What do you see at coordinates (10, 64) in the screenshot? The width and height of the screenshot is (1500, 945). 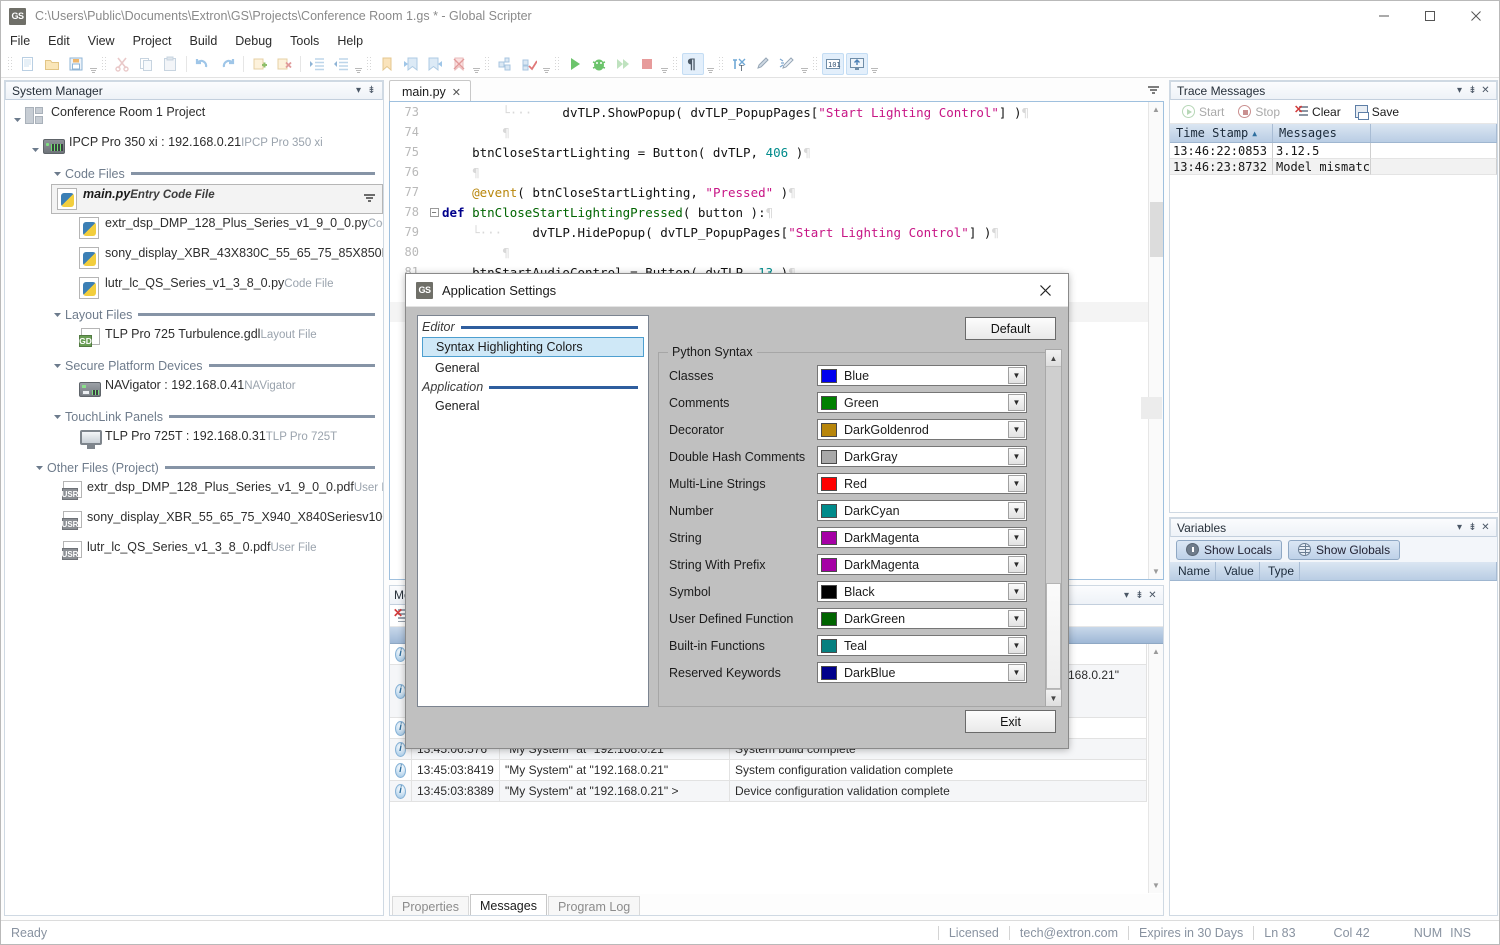 I see `toolbar-grip` at bounding box center [10, 64].